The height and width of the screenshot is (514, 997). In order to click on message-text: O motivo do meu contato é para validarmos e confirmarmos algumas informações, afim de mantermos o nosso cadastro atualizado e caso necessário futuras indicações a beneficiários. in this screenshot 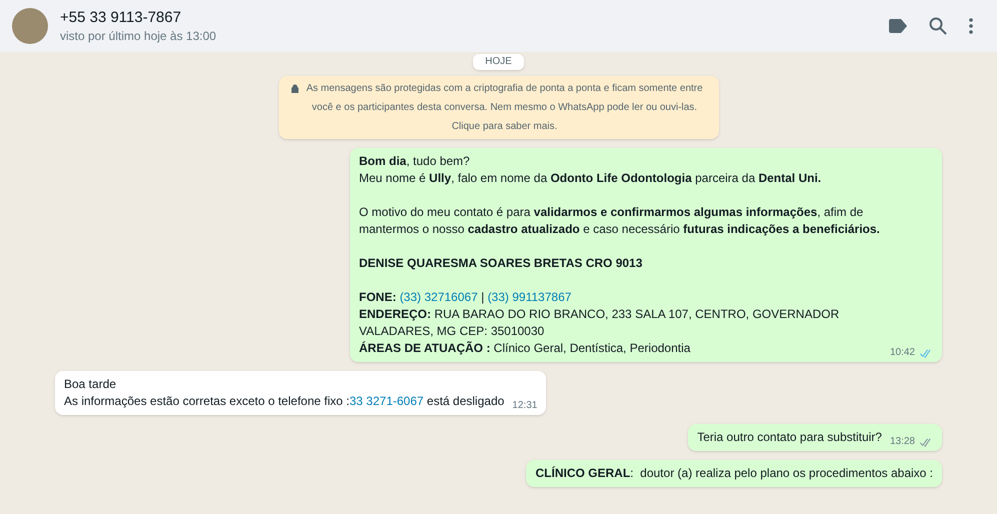, I will do `click(620, 221)`.